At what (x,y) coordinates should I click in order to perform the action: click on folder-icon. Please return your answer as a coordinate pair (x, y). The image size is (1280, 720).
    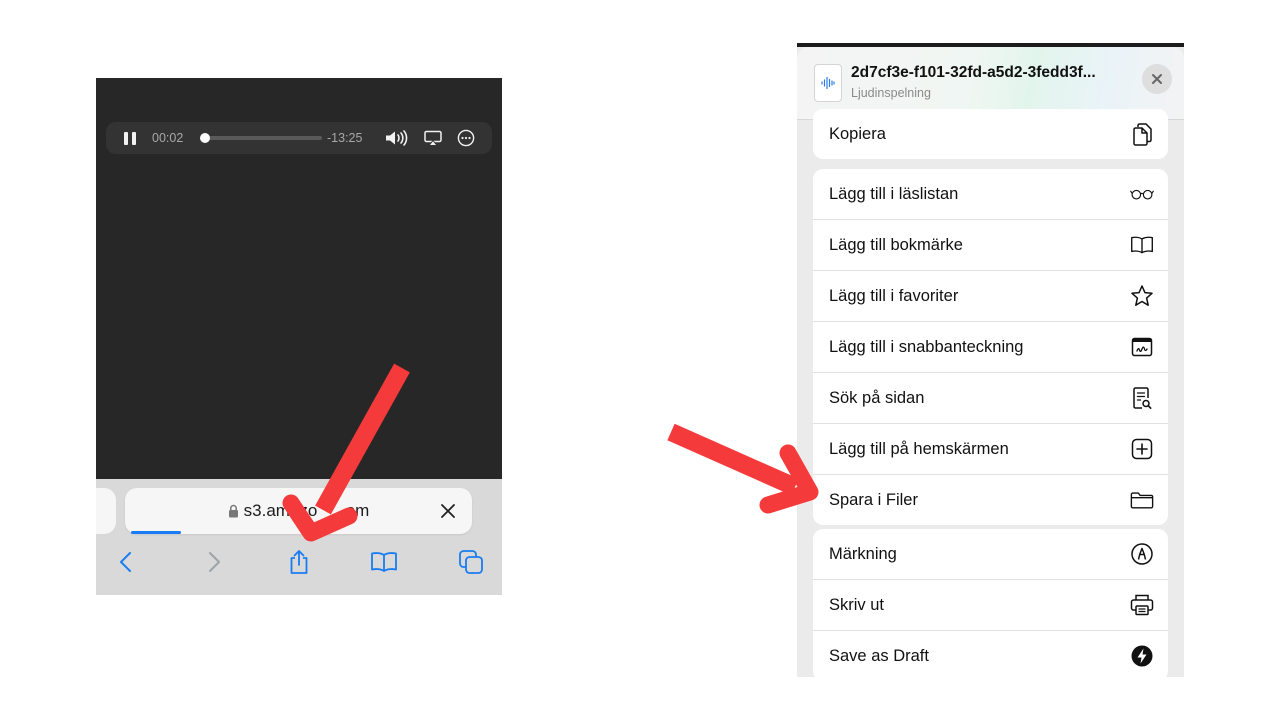
    Looking at the image, I should click on (1142, 500).